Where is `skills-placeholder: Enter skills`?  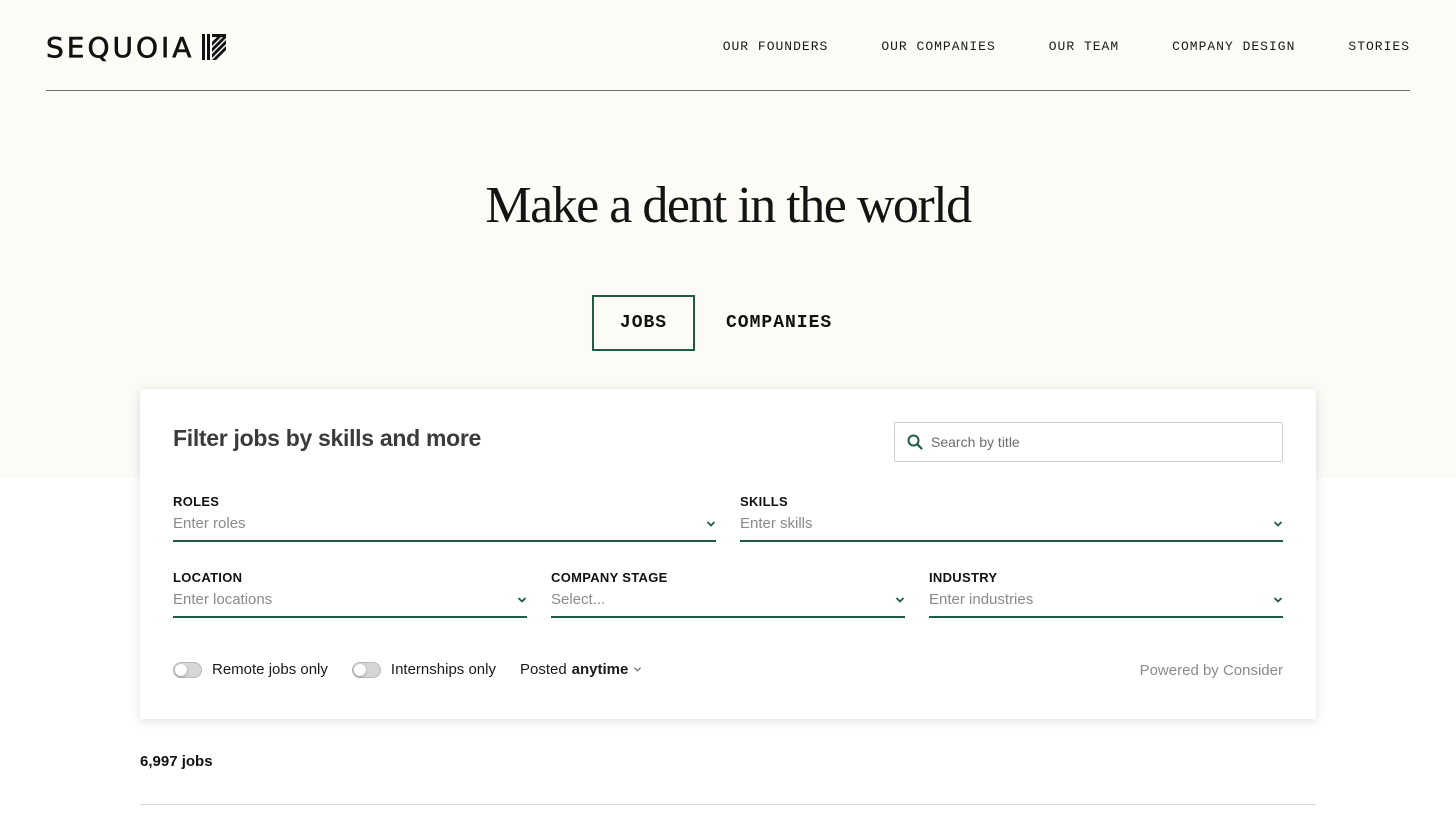 skills-placeholder: Enter skills is located at coordinates (776, 523).